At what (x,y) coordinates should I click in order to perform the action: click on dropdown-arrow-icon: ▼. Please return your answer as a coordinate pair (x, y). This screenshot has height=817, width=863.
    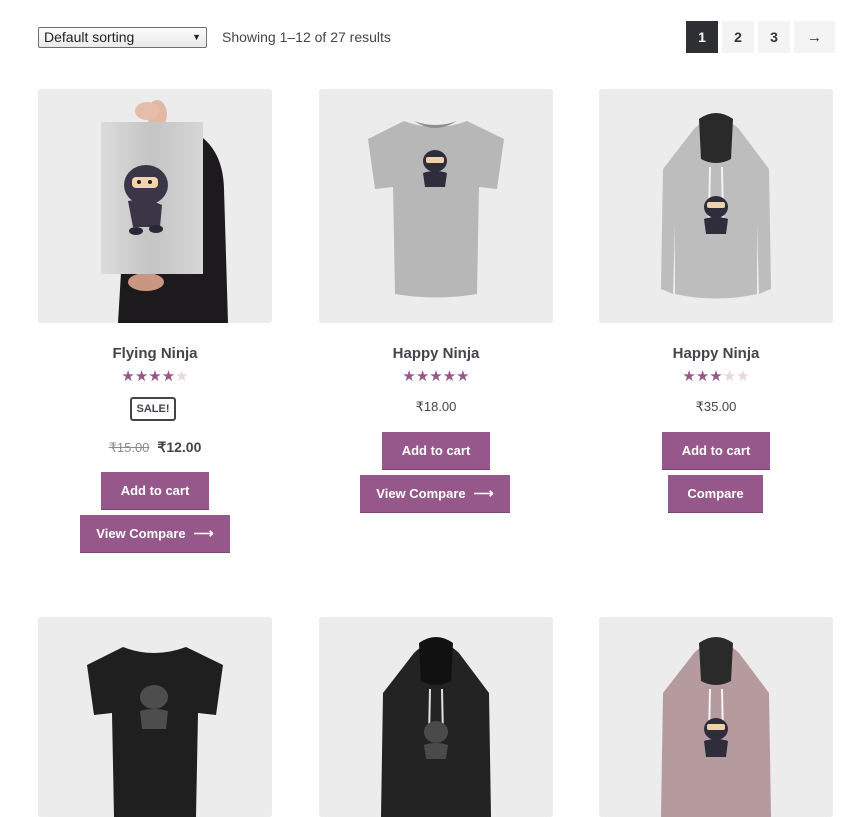
    Looking at the image, I should click on (196, 37).